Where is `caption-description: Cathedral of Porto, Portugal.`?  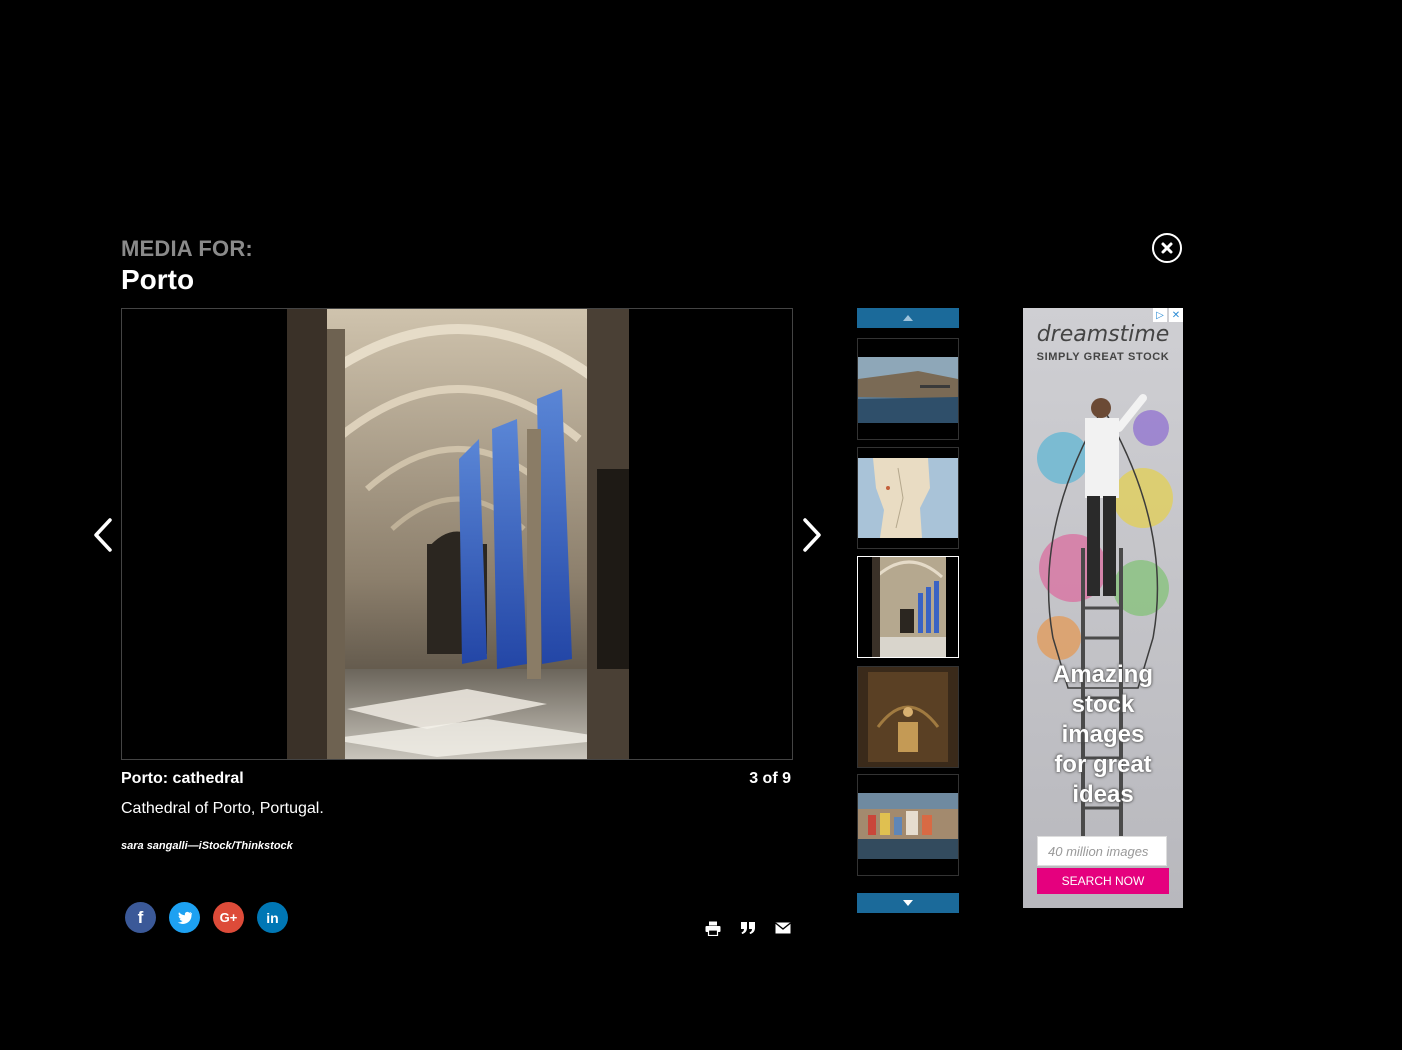 caption-description: Cathedral of Porto, Portugal. is located at coordinates (222, 808).